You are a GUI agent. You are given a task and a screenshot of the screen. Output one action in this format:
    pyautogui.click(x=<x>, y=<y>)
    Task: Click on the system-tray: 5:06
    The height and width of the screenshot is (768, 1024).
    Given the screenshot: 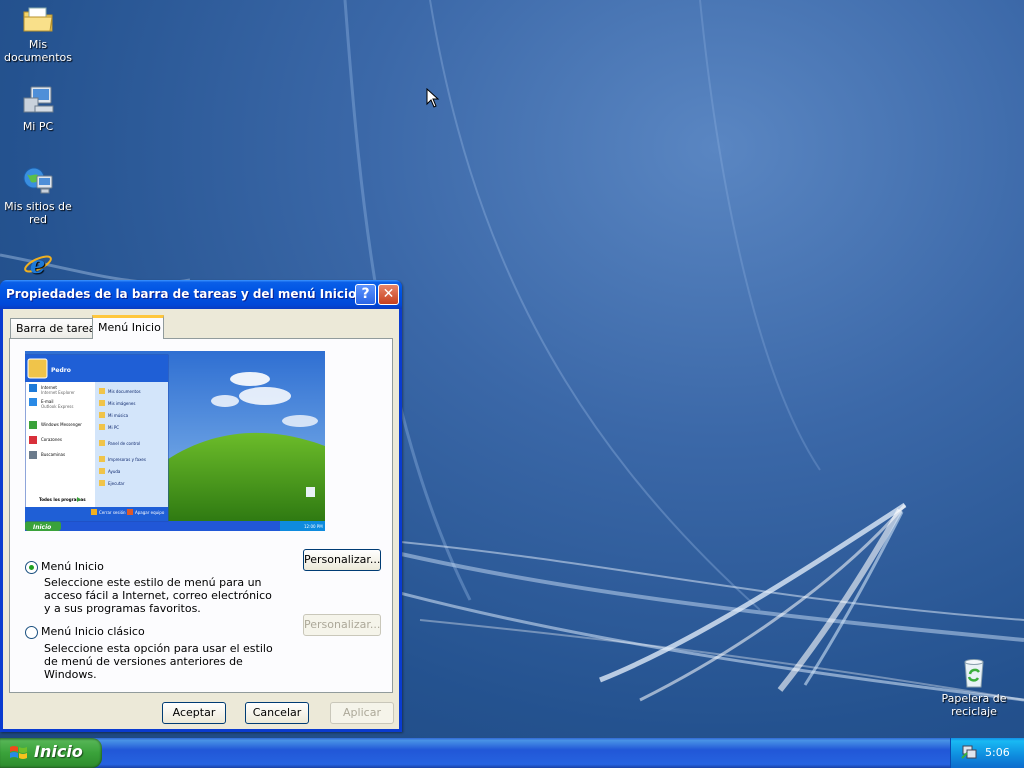 What is the action you would take?
    pyautogui.click(x=987, y=753)
    